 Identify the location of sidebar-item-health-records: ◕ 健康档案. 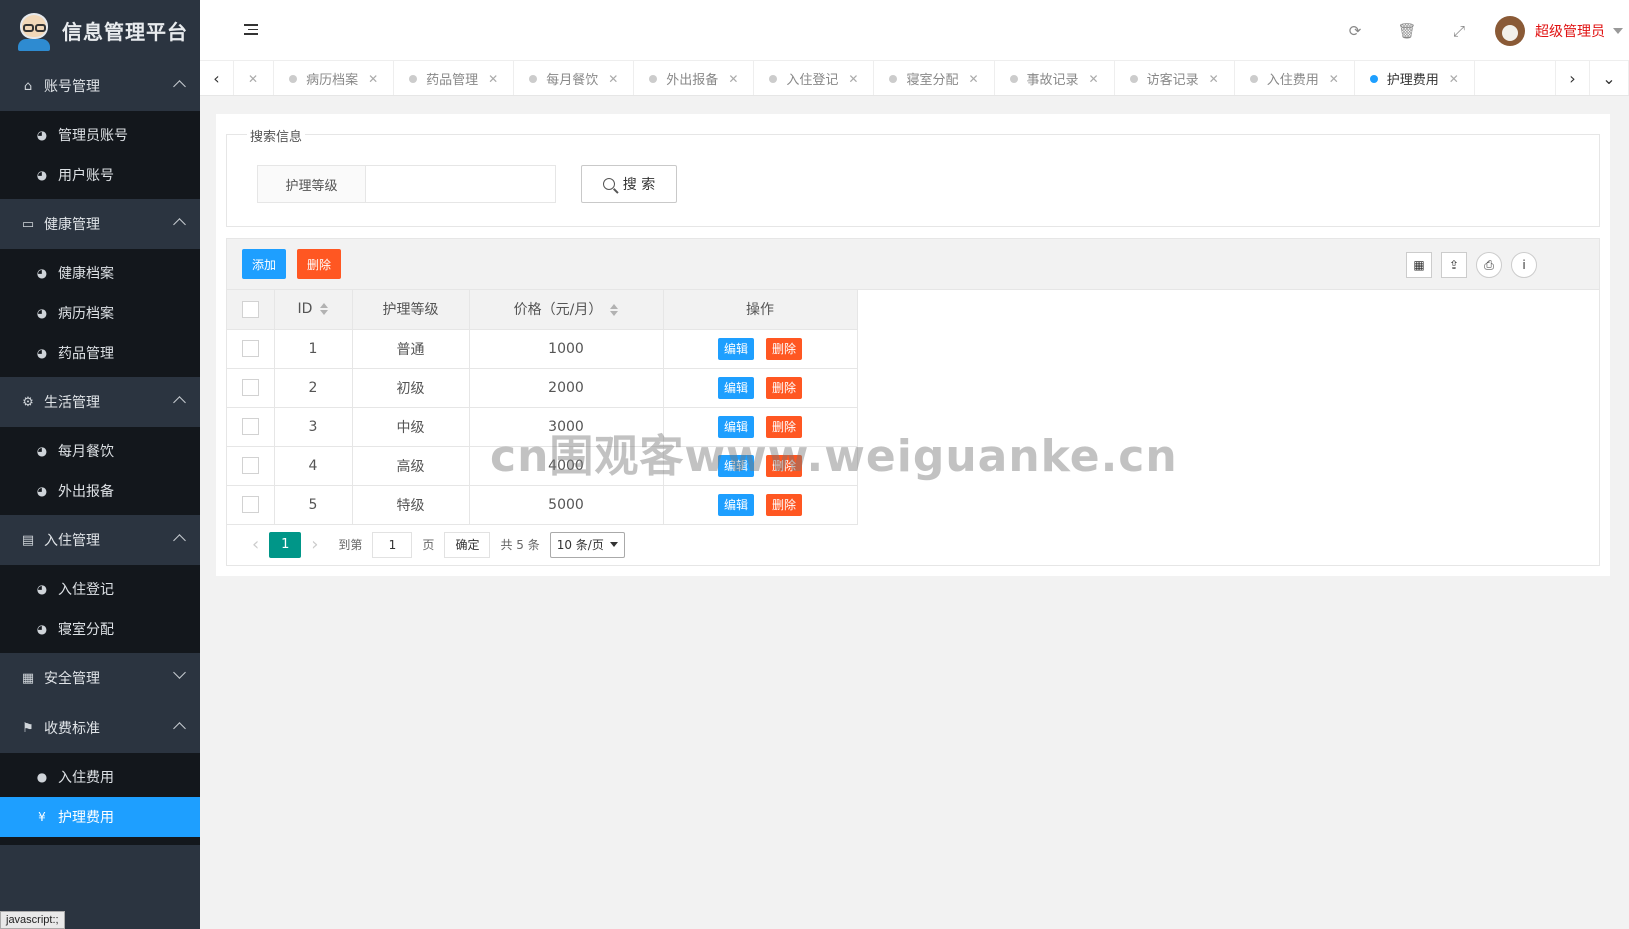
(100, 273).